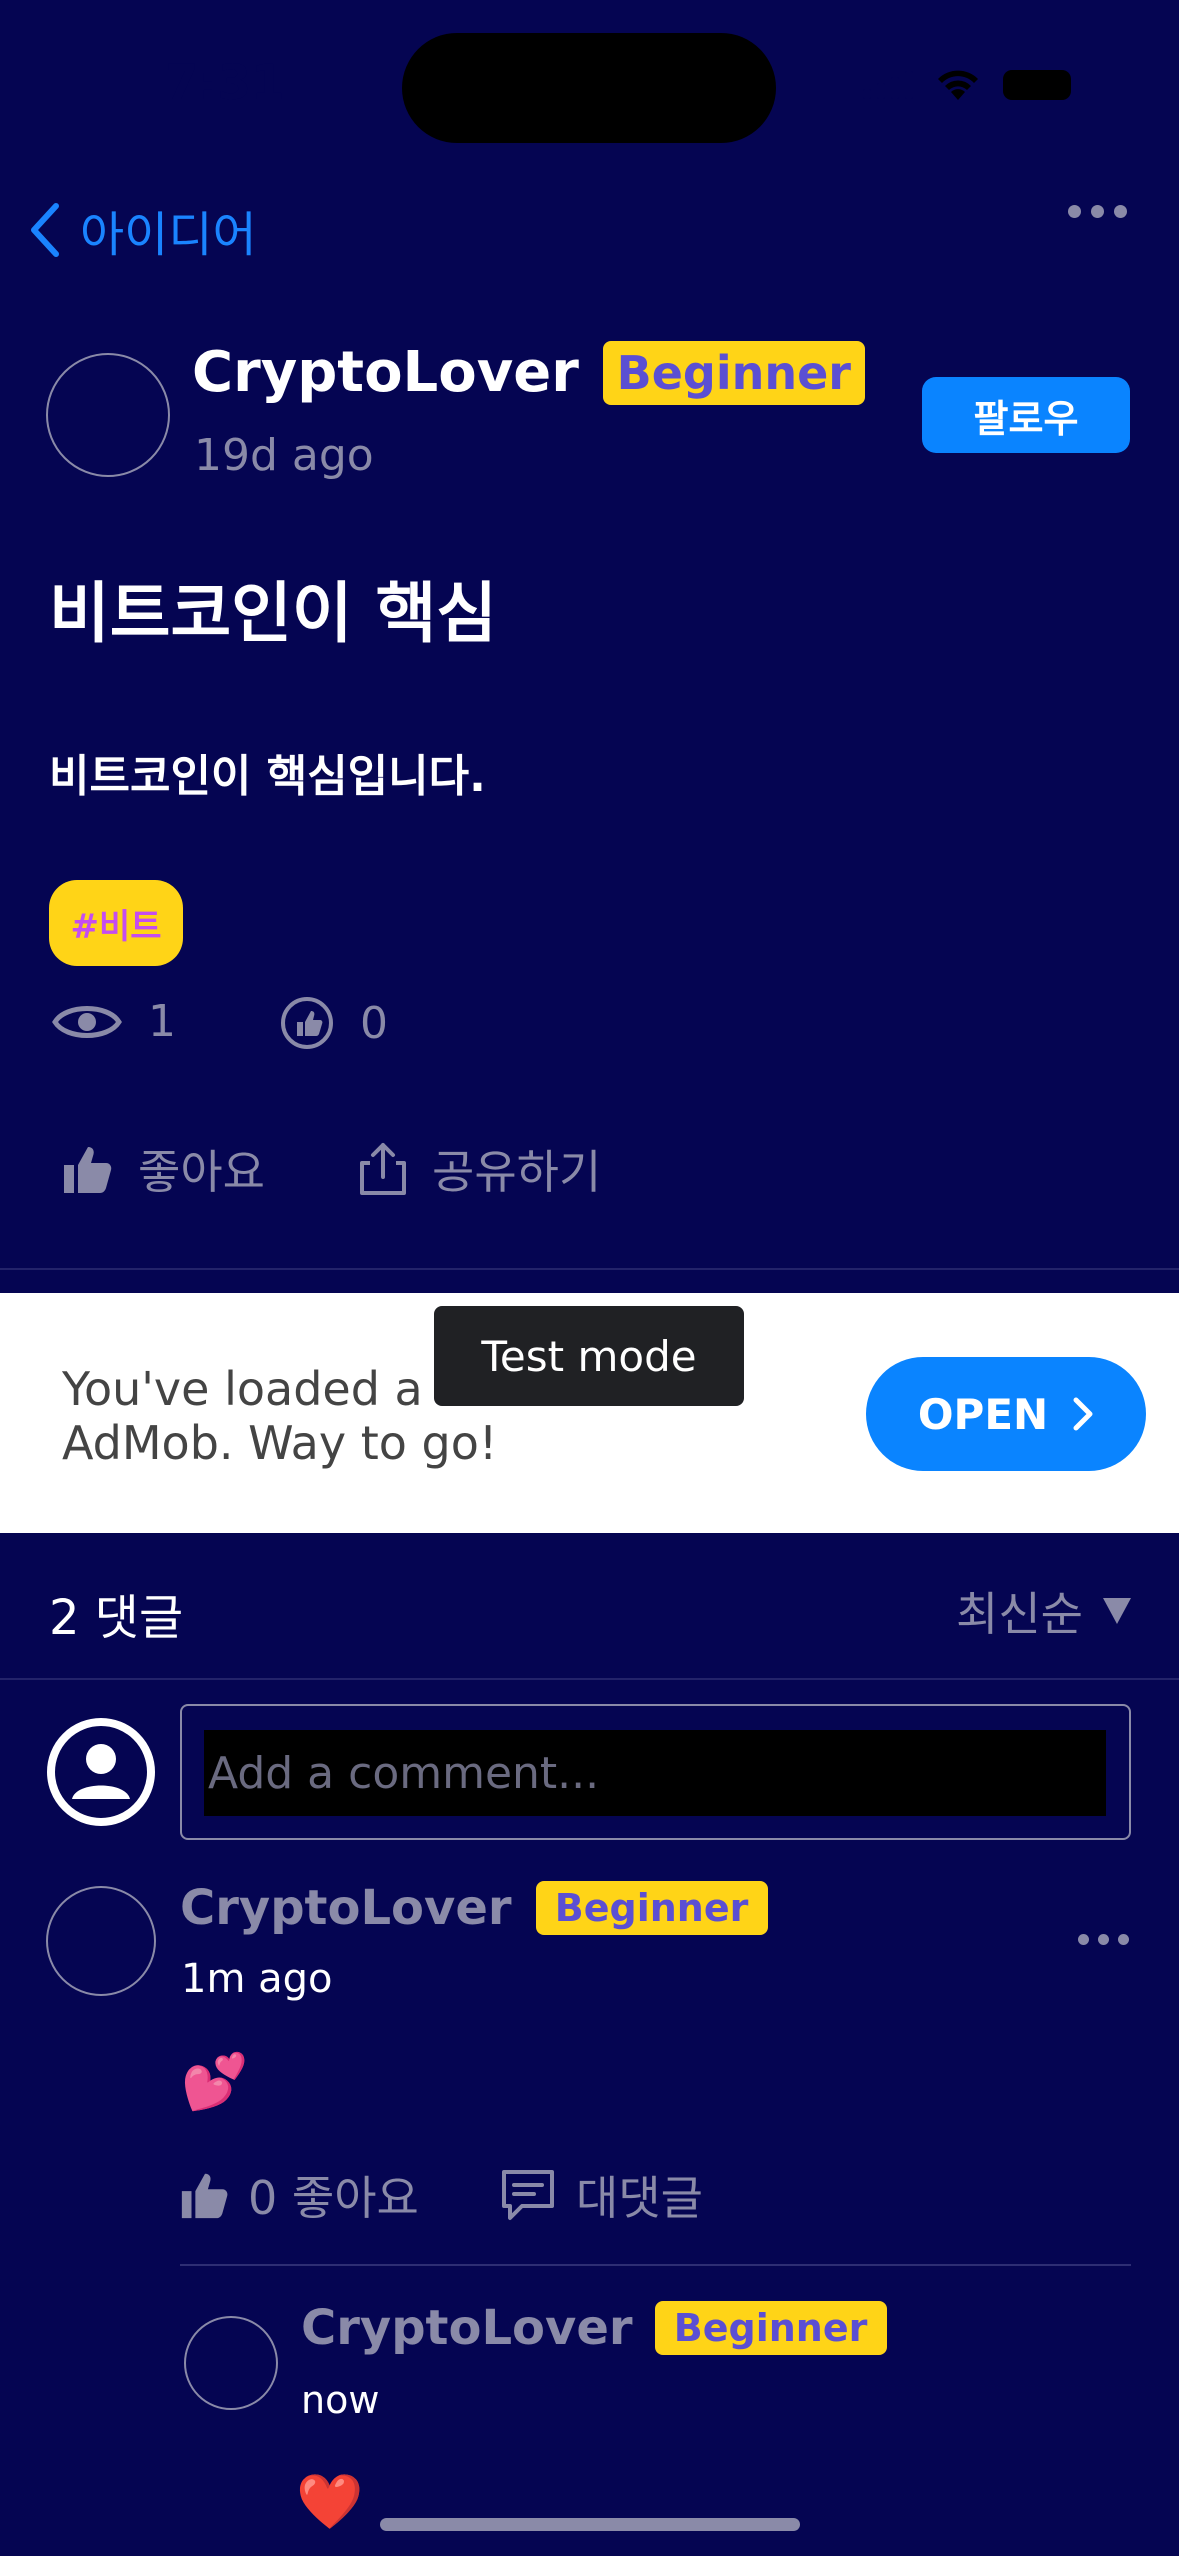  I want to click on cellular-signal-icon, so click(888, 85).